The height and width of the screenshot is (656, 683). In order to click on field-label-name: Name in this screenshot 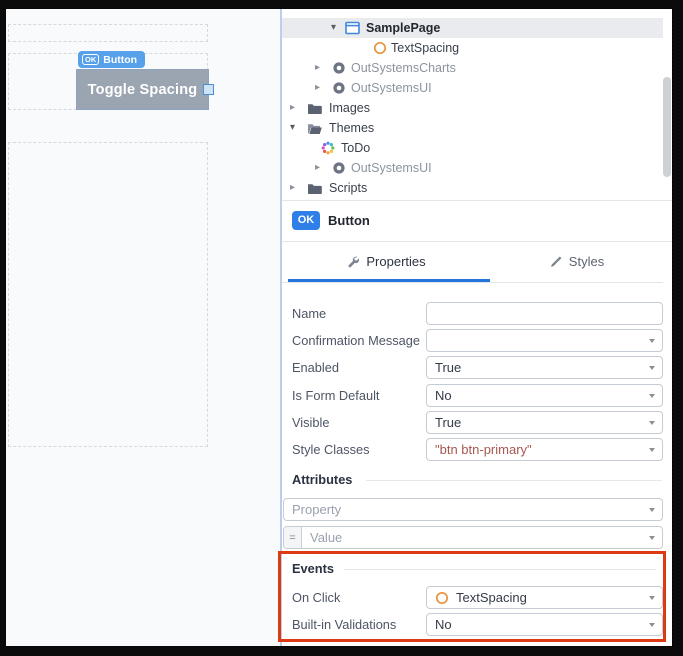, I will do `click(309, 313)`.